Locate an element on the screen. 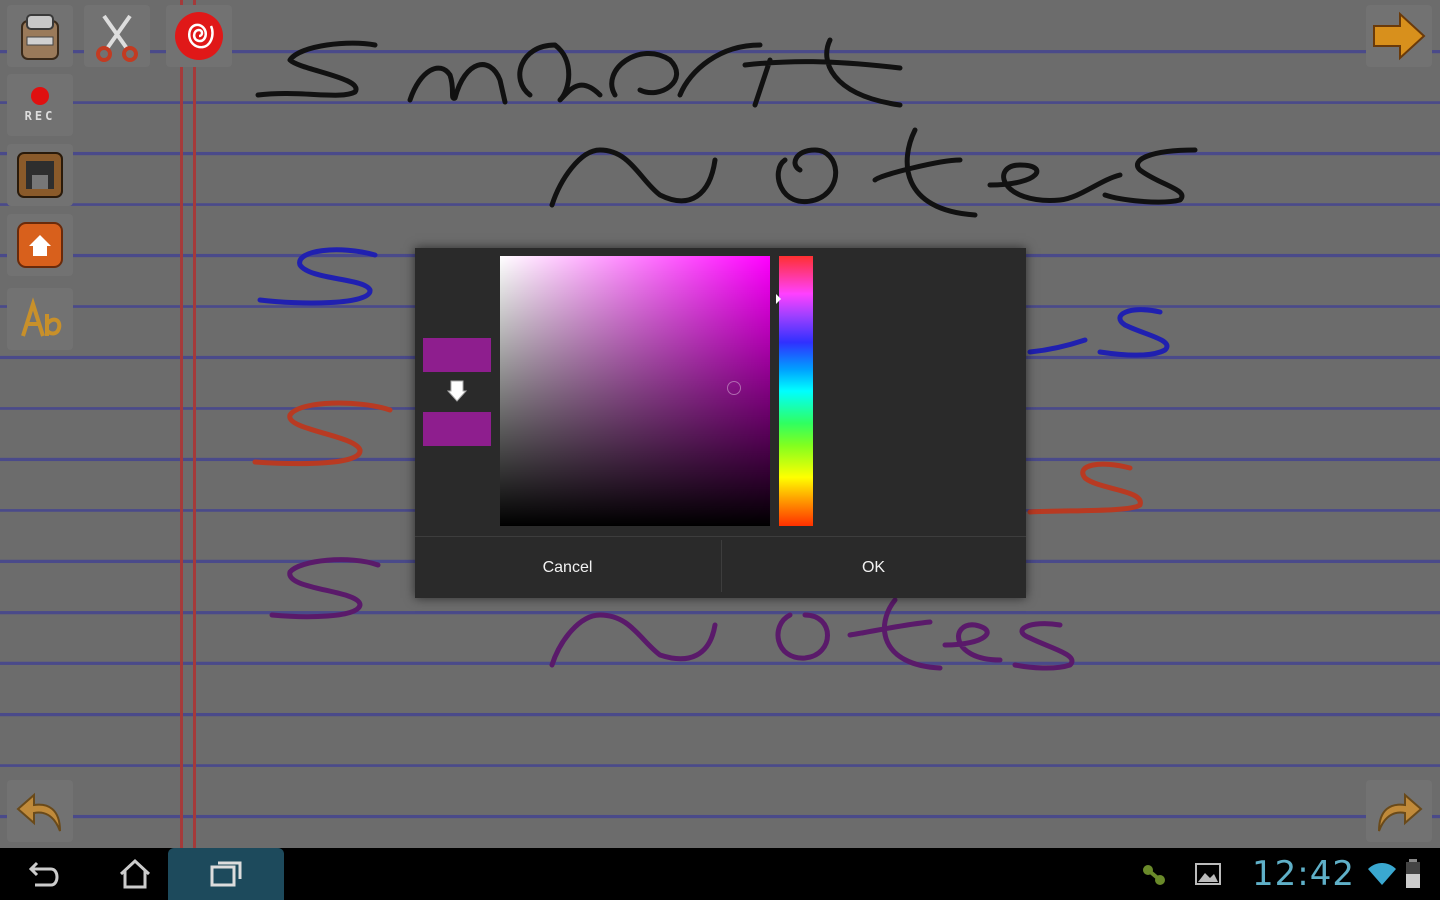  new-color-swatch is located at coordinates (457, 429).